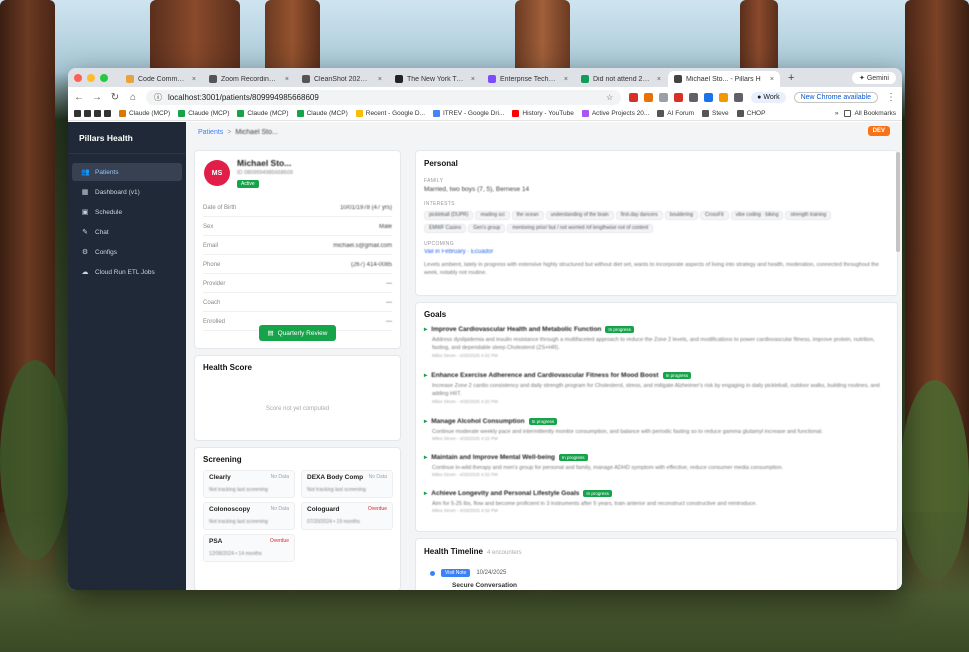  What do you see at coordinates (371, 264) in the screenshot?
I see `field-value: (267) 414-0085` at bounding box center [371, 264].